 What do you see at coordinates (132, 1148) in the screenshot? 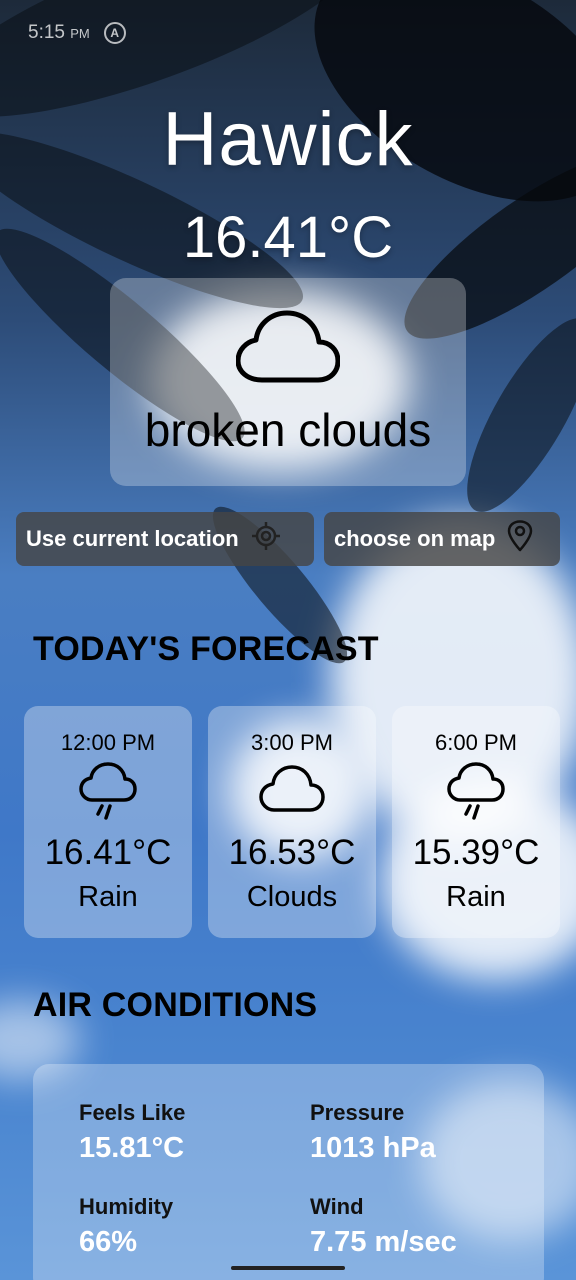
I see `feels-like-value: 15.81°C` at bounding box center [132, 1148].